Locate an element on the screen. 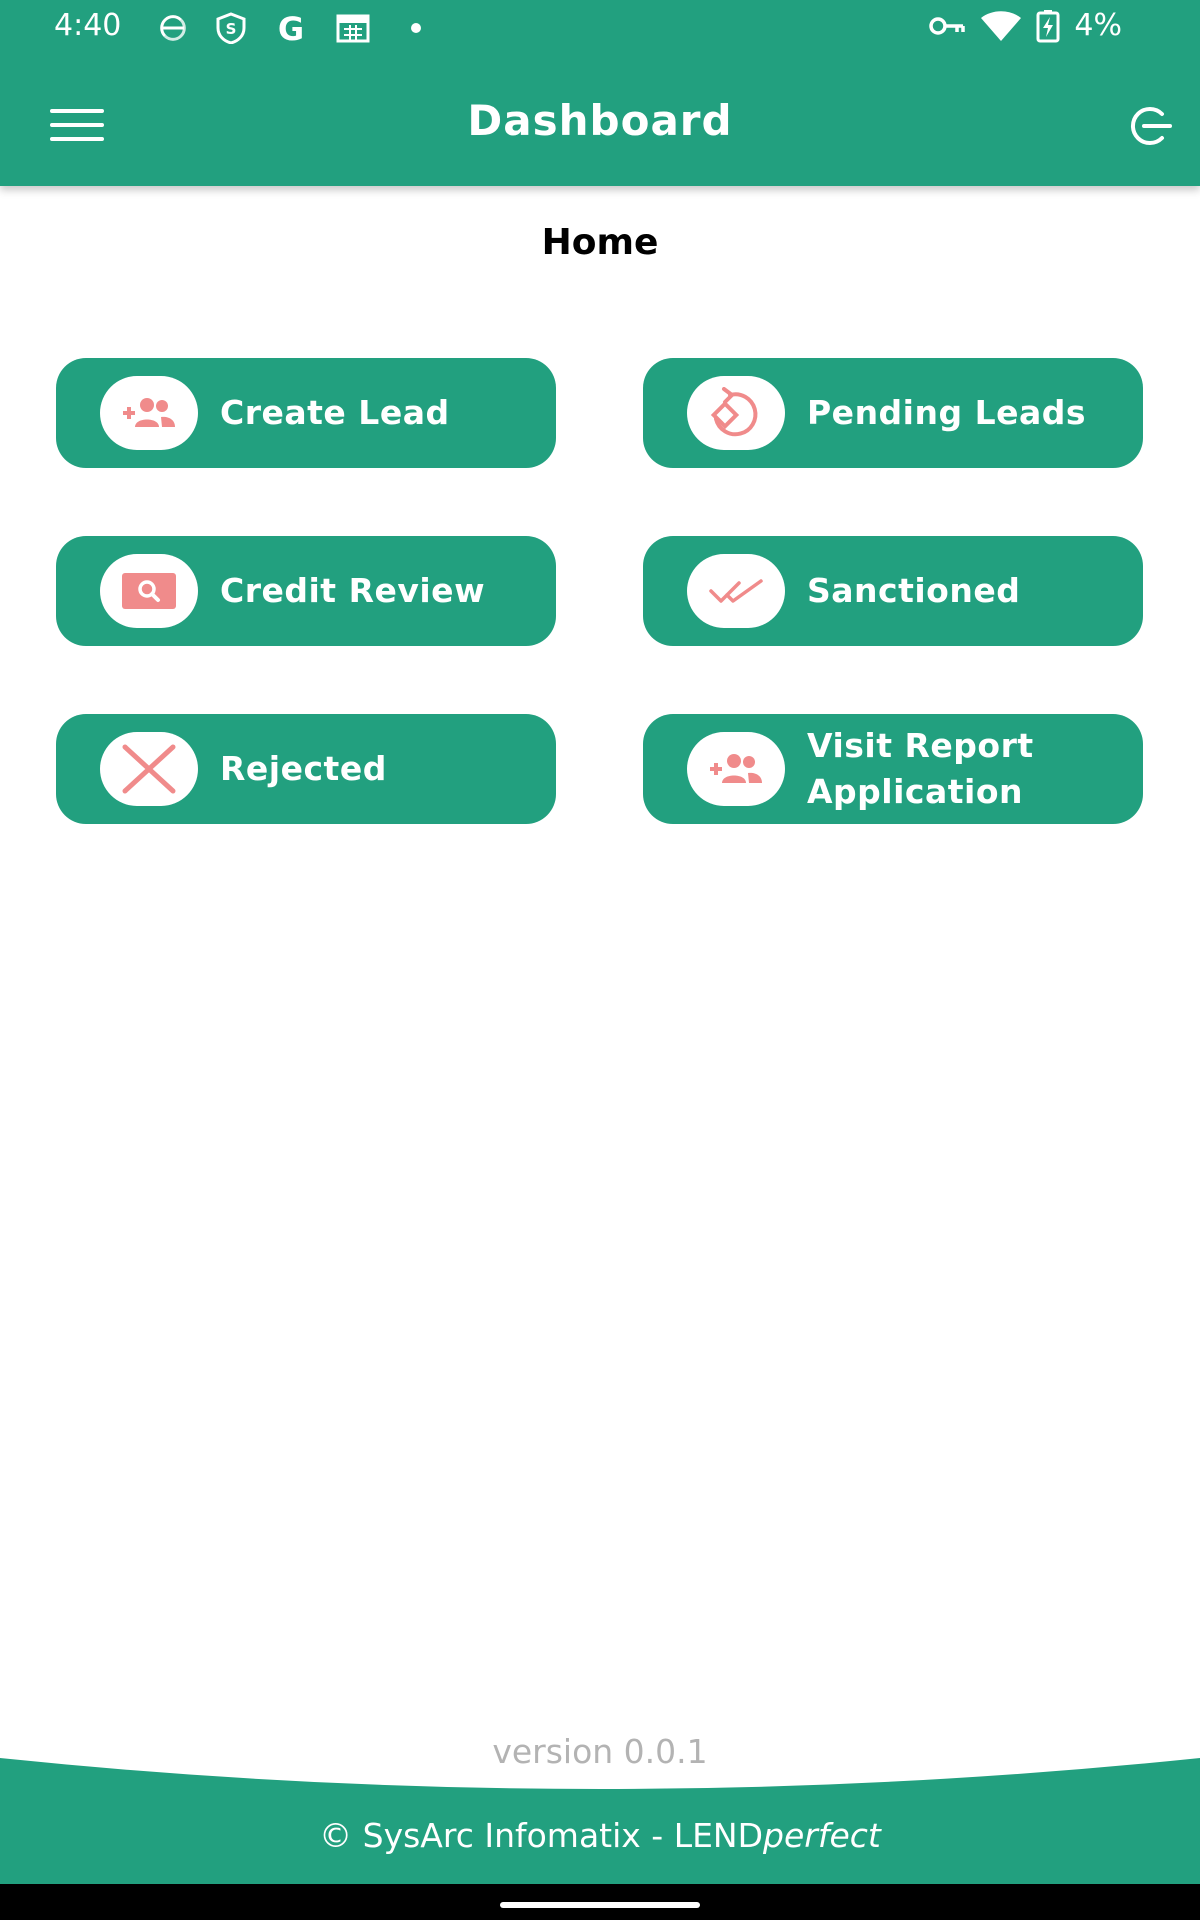  app-header: 4:40 S G 4% Dashboard is located at coordinates (600, 93).